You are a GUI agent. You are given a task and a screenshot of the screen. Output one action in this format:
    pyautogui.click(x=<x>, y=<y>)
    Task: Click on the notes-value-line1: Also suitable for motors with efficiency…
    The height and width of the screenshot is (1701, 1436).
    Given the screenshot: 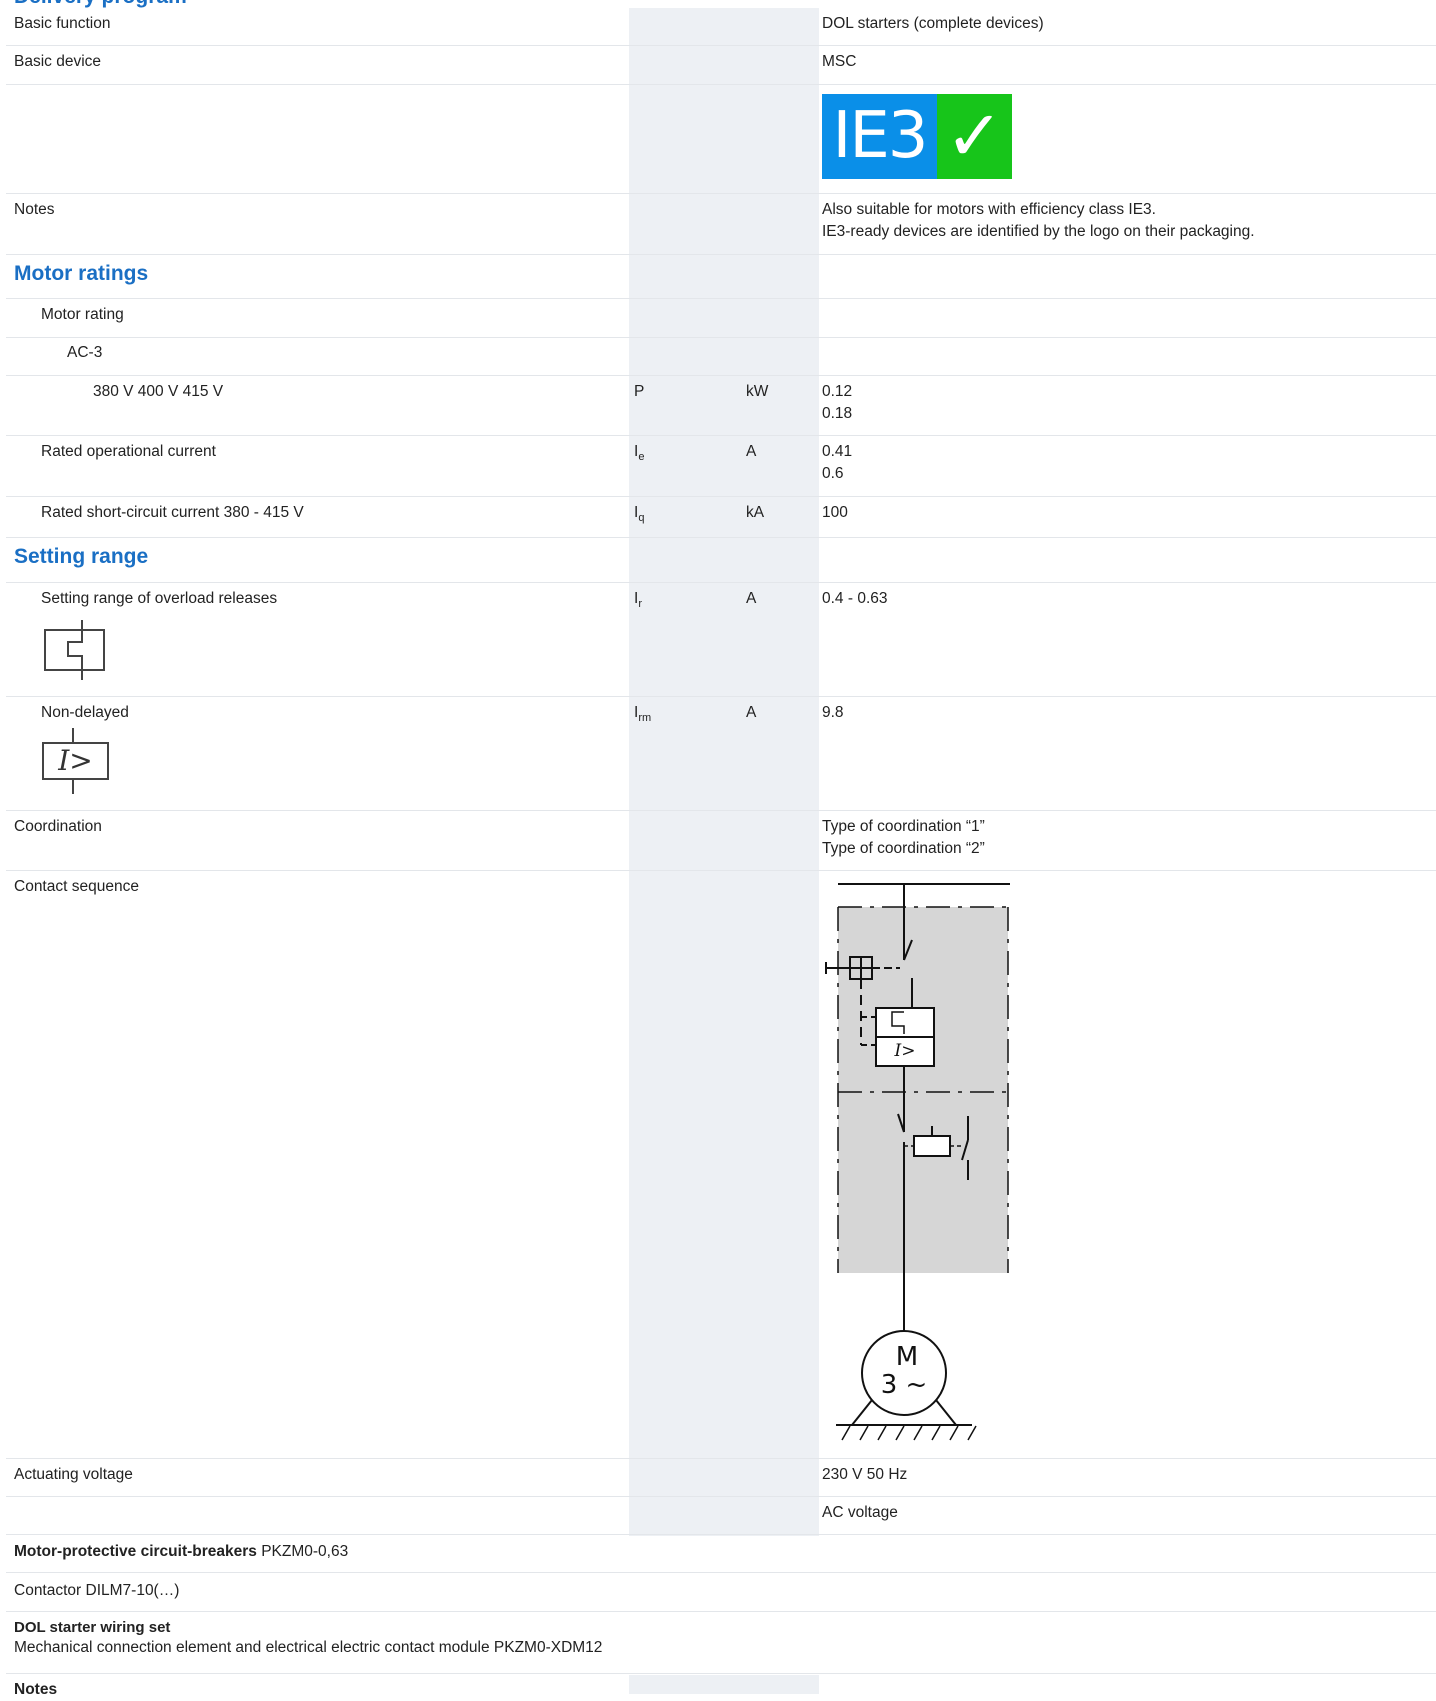 What is the action you would take?
    pyautogui.click(x=989, y=209)
    